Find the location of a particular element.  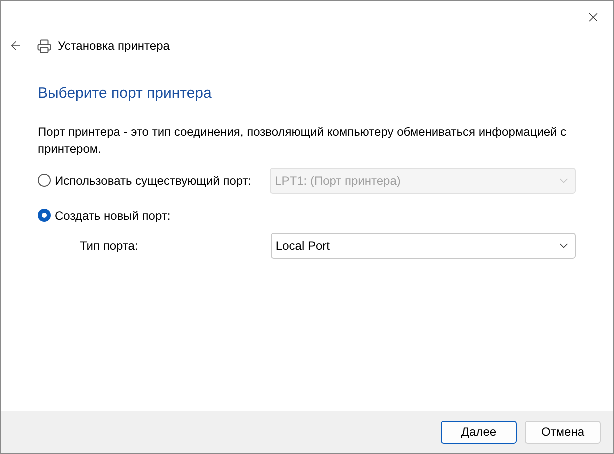

window-title: Установка принтера is located at coordinates (114, 46).